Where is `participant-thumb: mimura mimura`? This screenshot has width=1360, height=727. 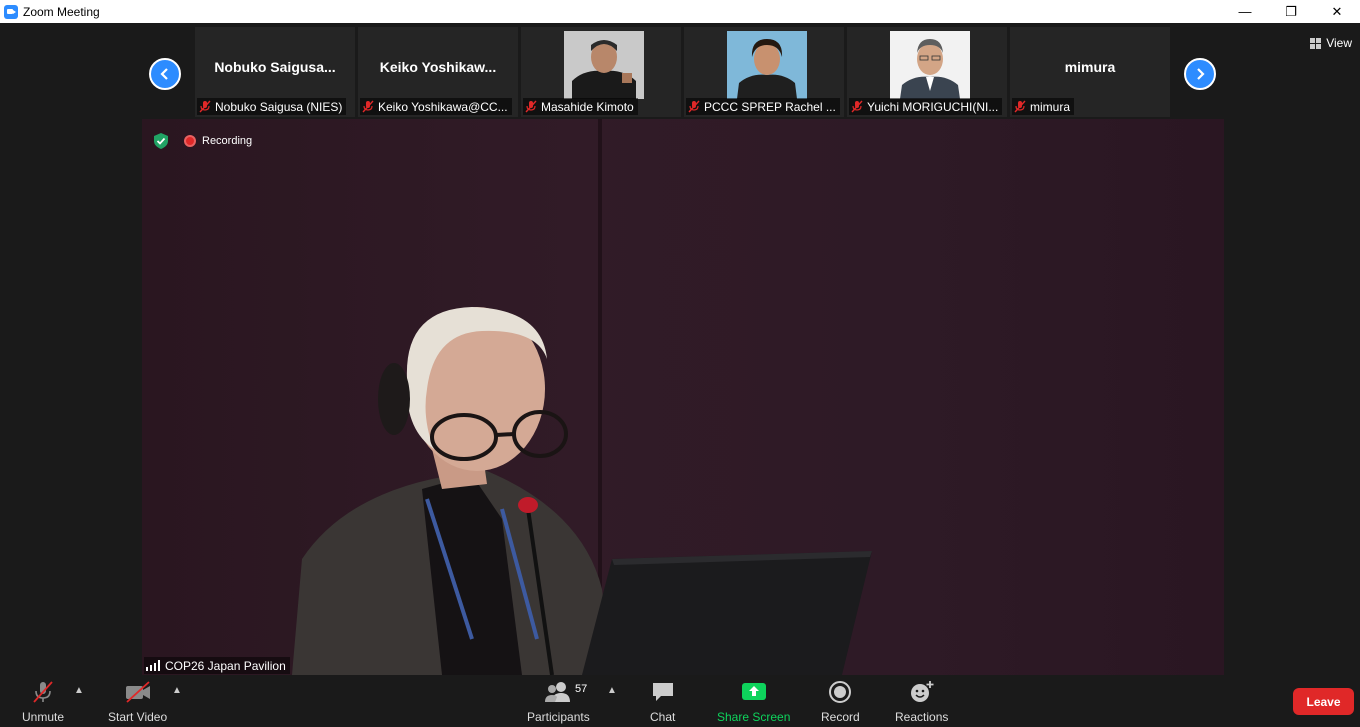
participant-thumb: mimura mimura is located at coordinates (1090, 72).